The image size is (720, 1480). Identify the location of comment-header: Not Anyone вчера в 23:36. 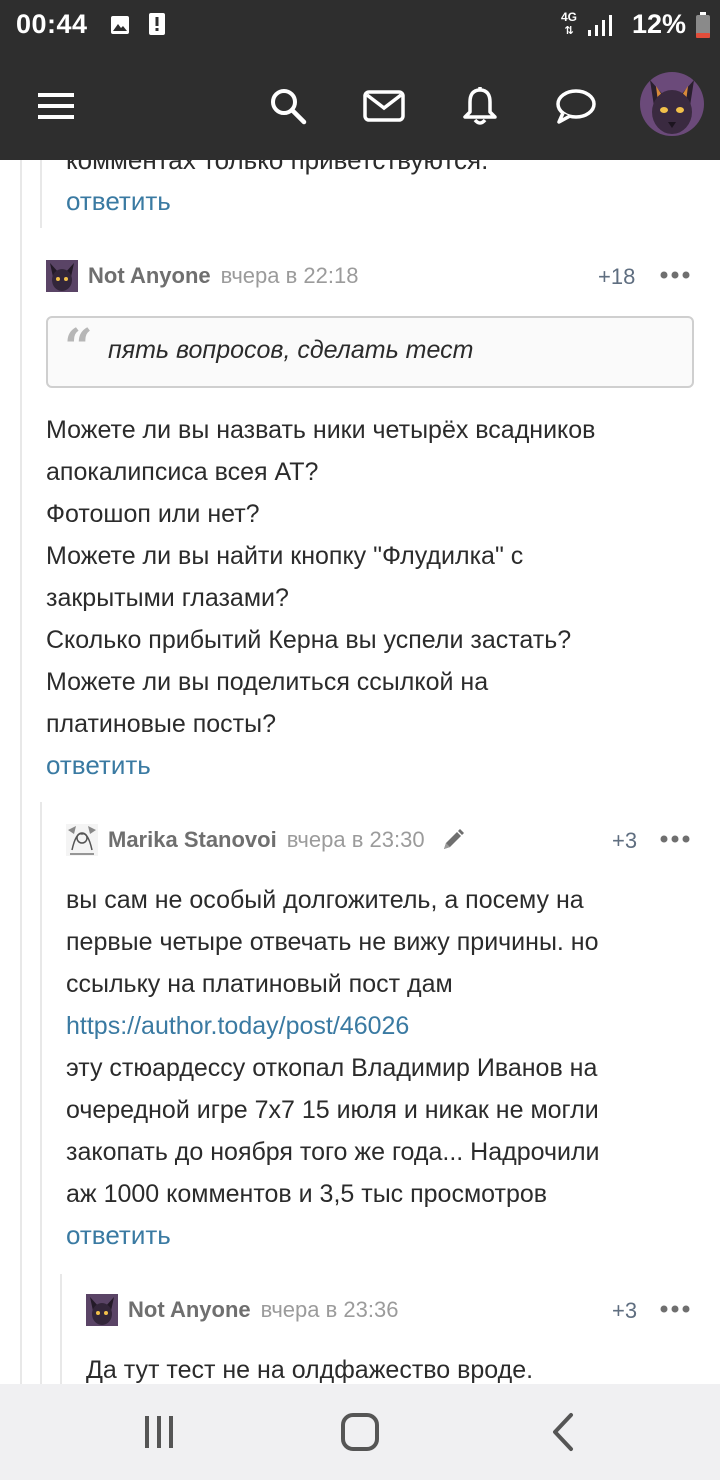
(242, 1310).